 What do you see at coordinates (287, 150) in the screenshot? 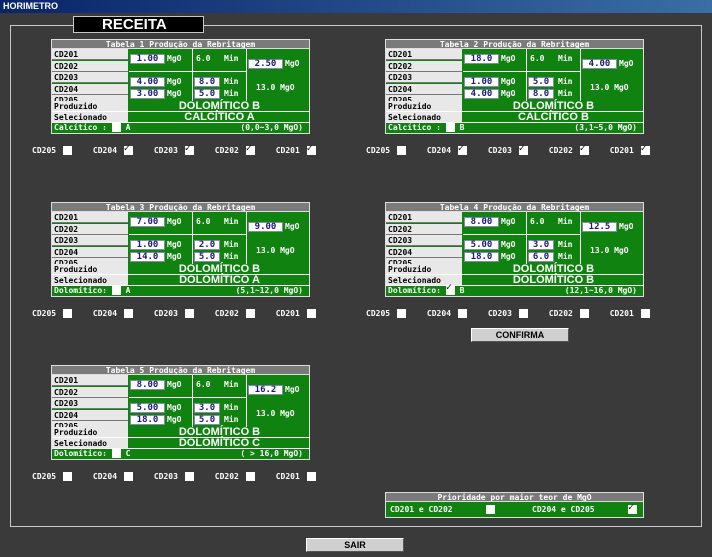
I see `cd-label: CD201` at bounding box center [287, 150].